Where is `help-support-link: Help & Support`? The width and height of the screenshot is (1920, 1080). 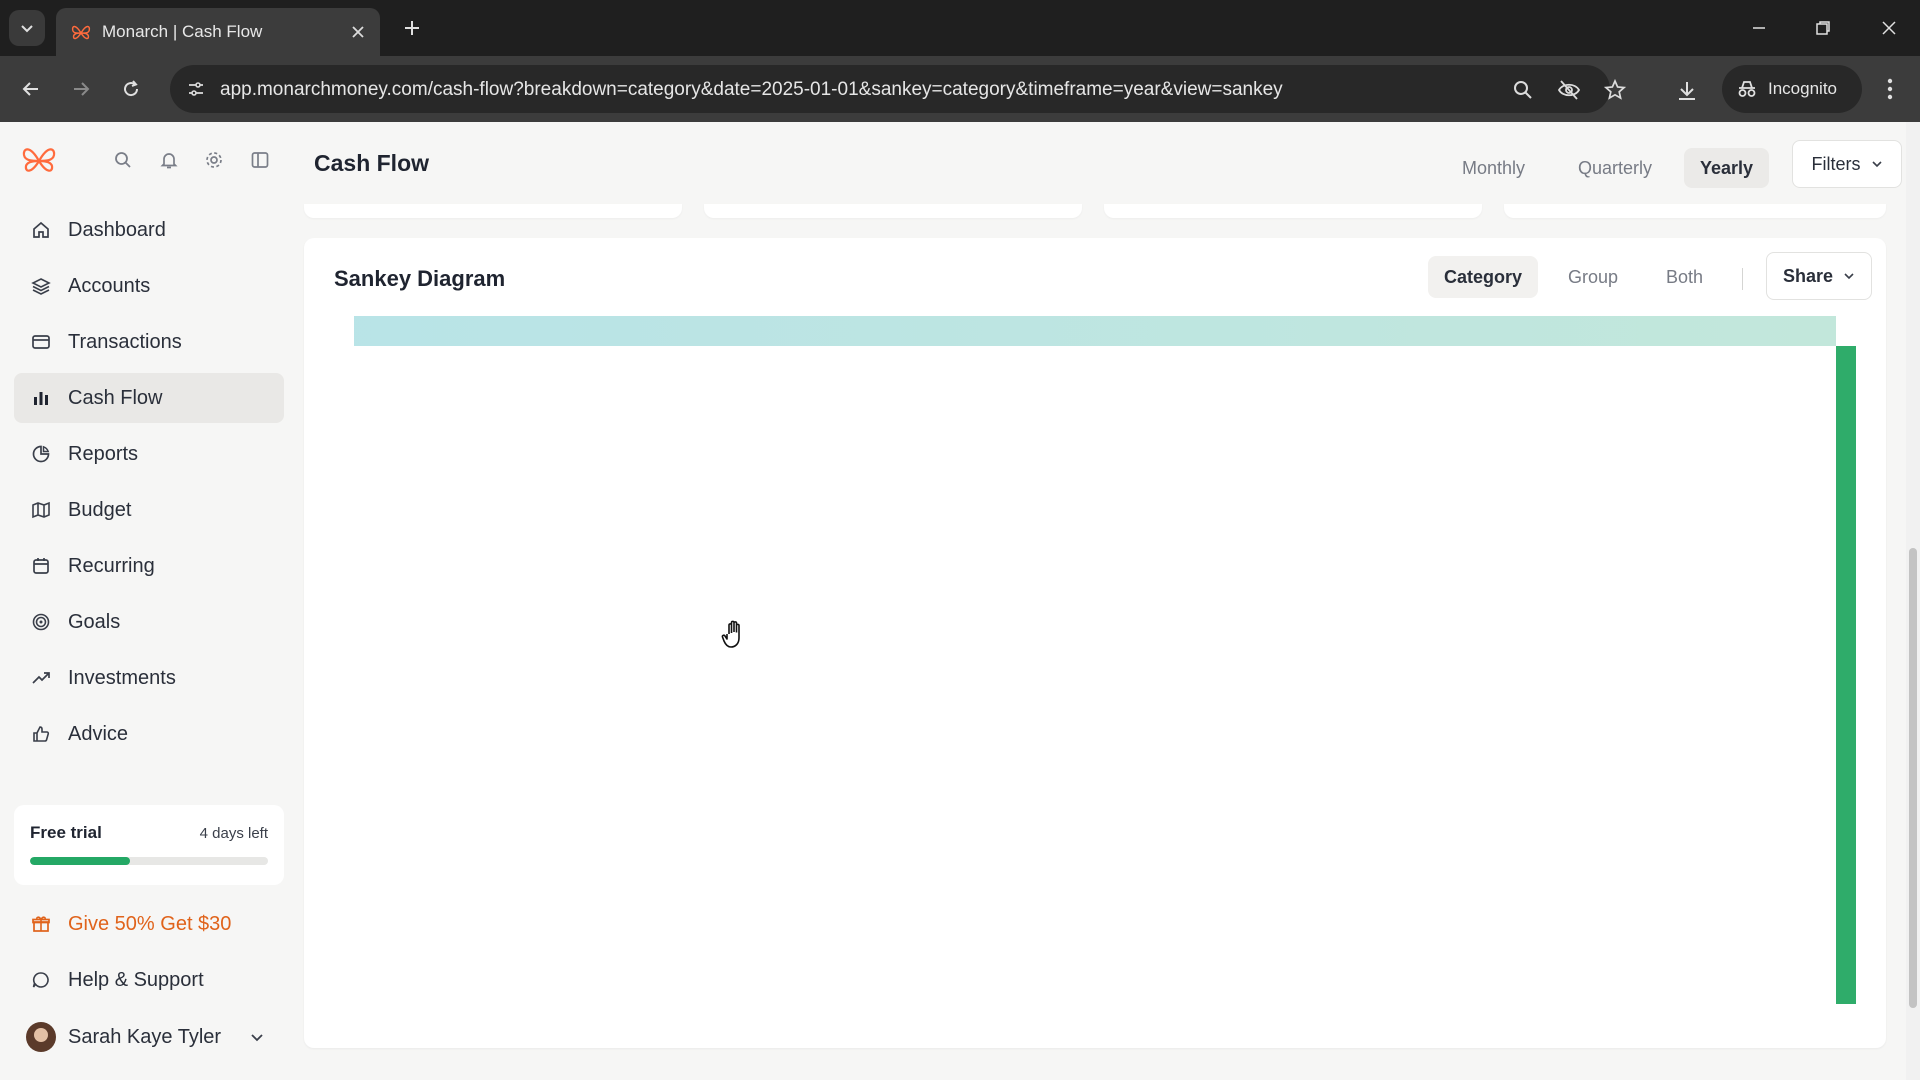 help-support-link: Help & Support is located at coordinates (149, 980).